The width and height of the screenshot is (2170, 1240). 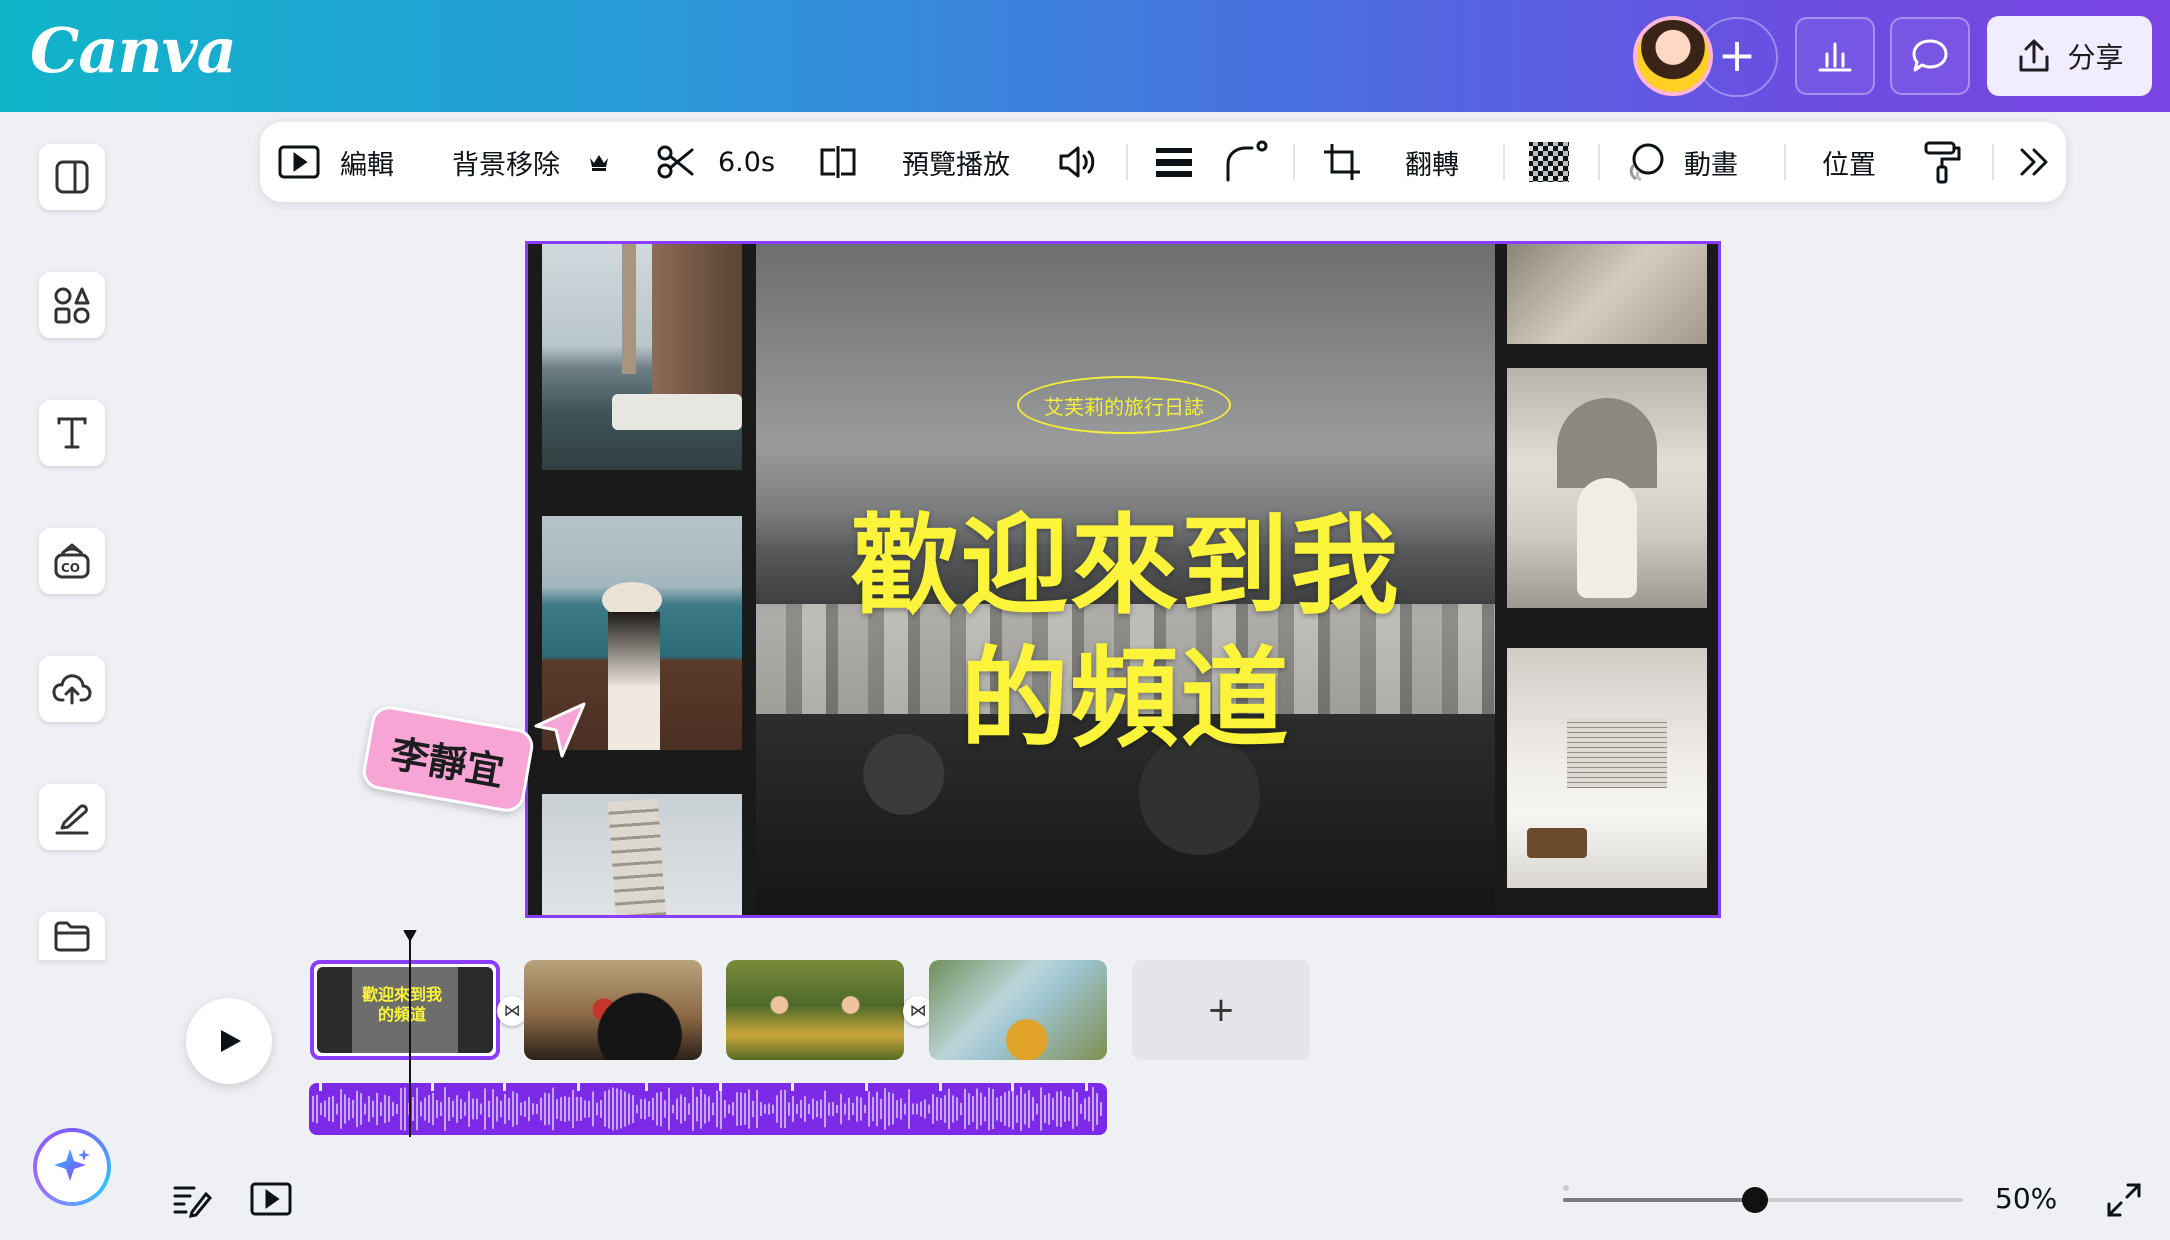 I want to click on bg-remove-button: 背景移除, so click(x=531, y=162).